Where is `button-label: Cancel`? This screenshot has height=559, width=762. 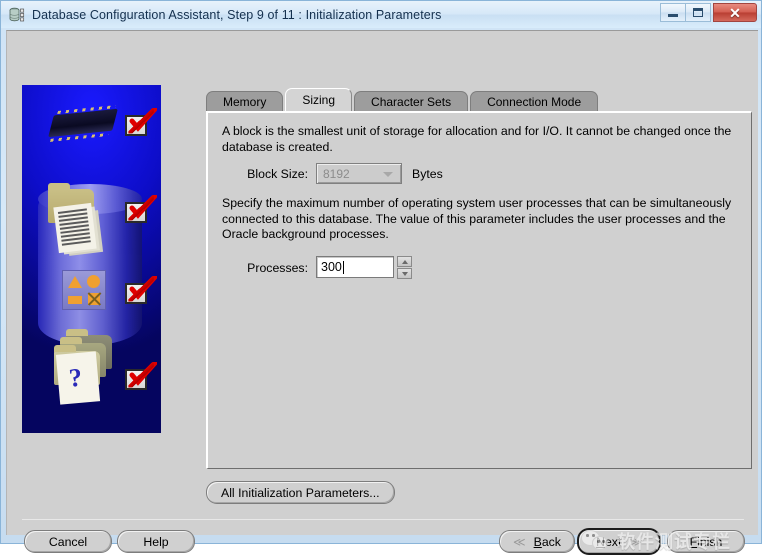
button-label: Cancel is located at coordinates (68, 541).